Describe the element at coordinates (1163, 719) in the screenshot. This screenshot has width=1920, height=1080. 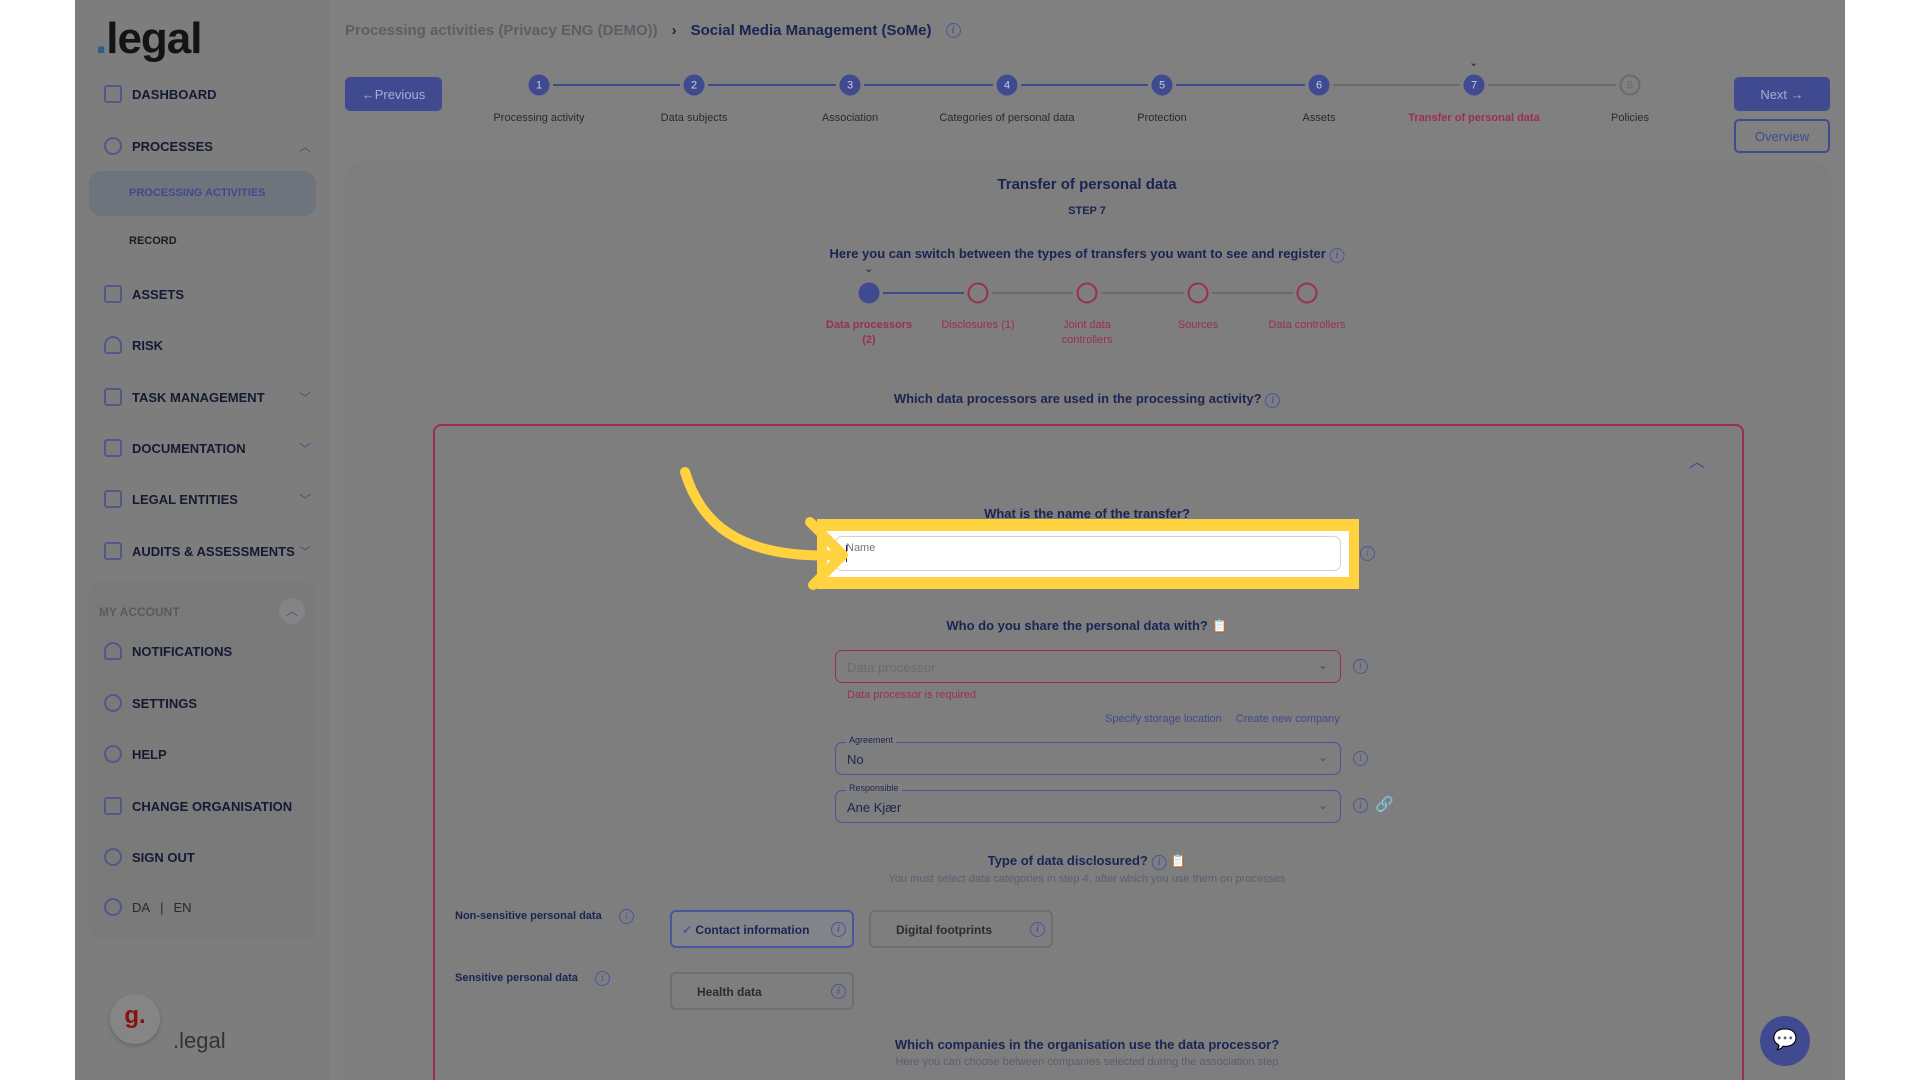
I see `specify-storage-link: Specify storage location` at that location.